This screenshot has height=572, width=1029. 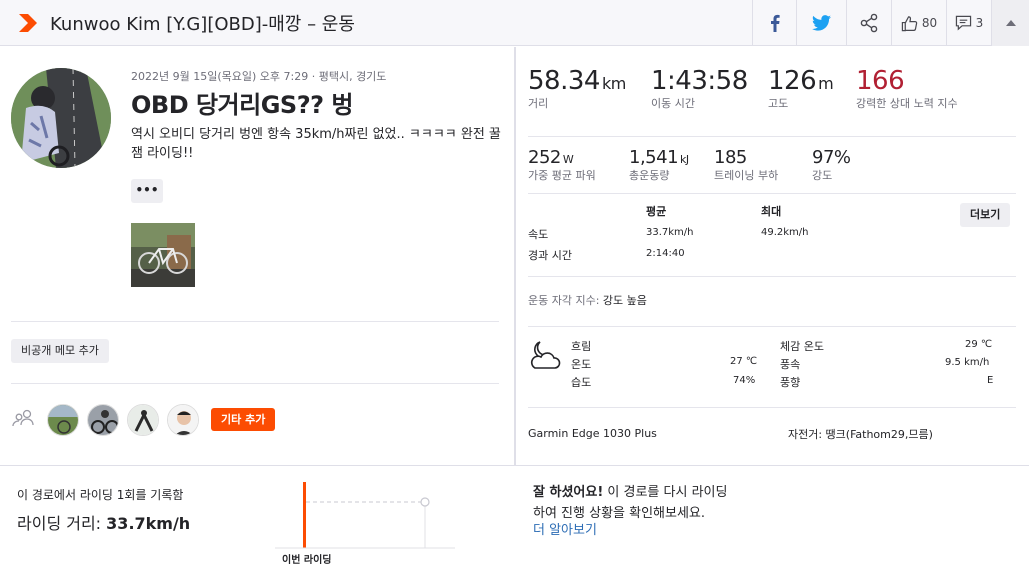 I want to click on share-icon, so click(x=869, y=23).